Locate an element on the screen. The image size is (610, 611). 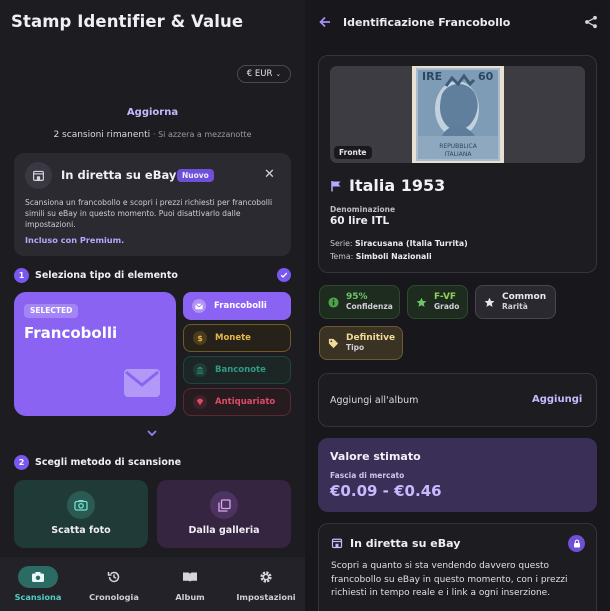
chip-value: 95% is located at coordinates (357, 297).